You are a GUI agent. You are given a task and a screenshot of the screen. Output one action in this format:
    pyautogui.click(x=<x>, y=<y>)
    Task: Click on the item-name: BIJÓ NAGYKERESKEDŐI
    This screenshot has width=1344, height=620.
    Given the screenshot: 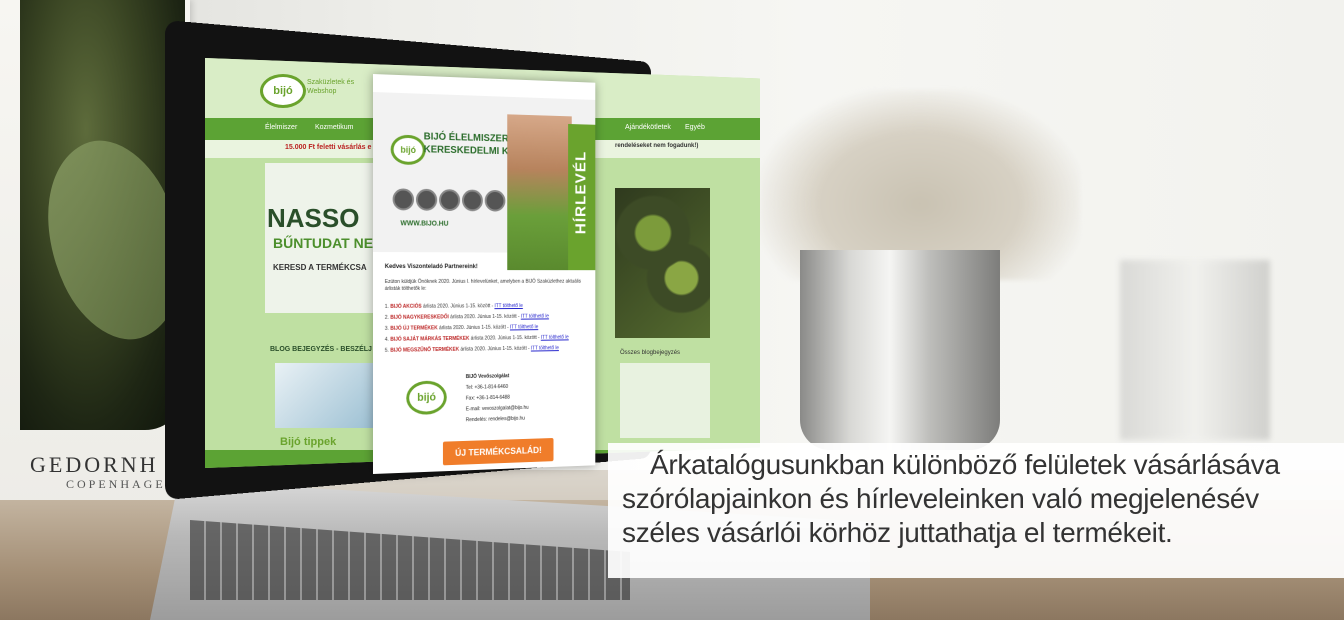 What is the action you would take?
    pyautogui.click(x=419, y=317)
    